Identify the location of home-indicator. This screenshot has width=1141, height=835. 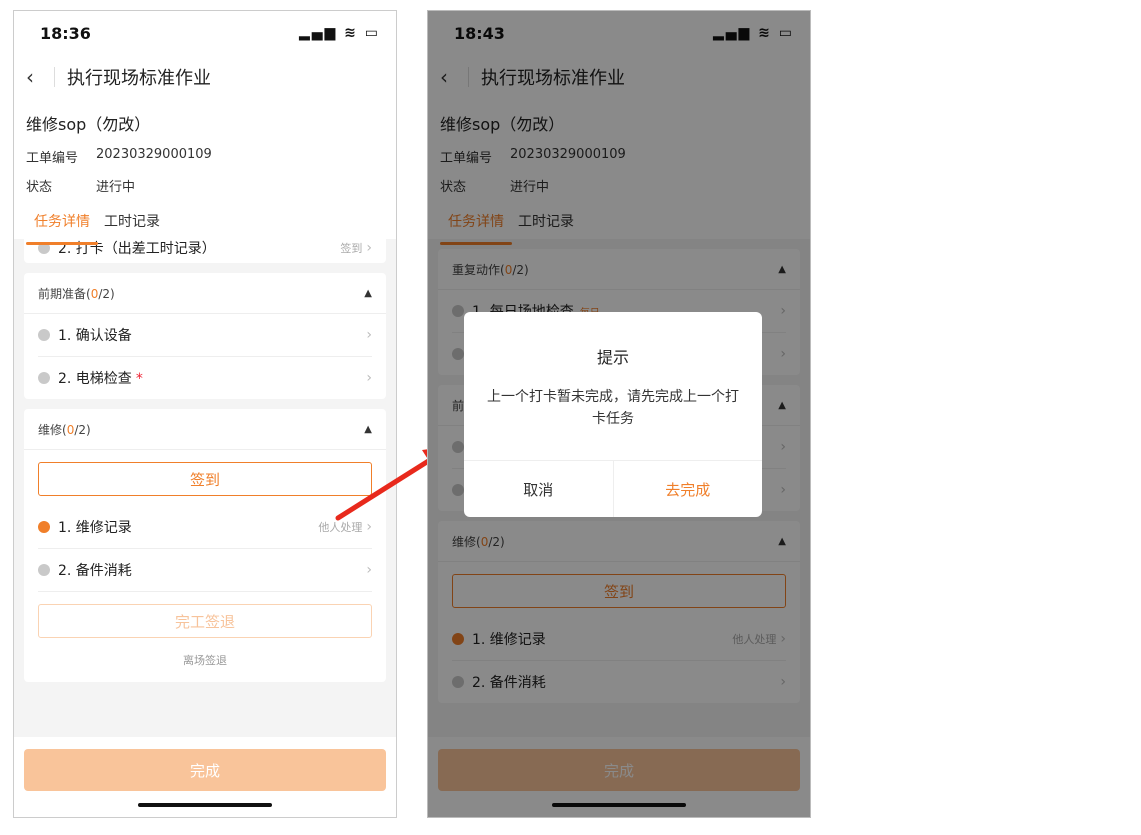
(205, 805).